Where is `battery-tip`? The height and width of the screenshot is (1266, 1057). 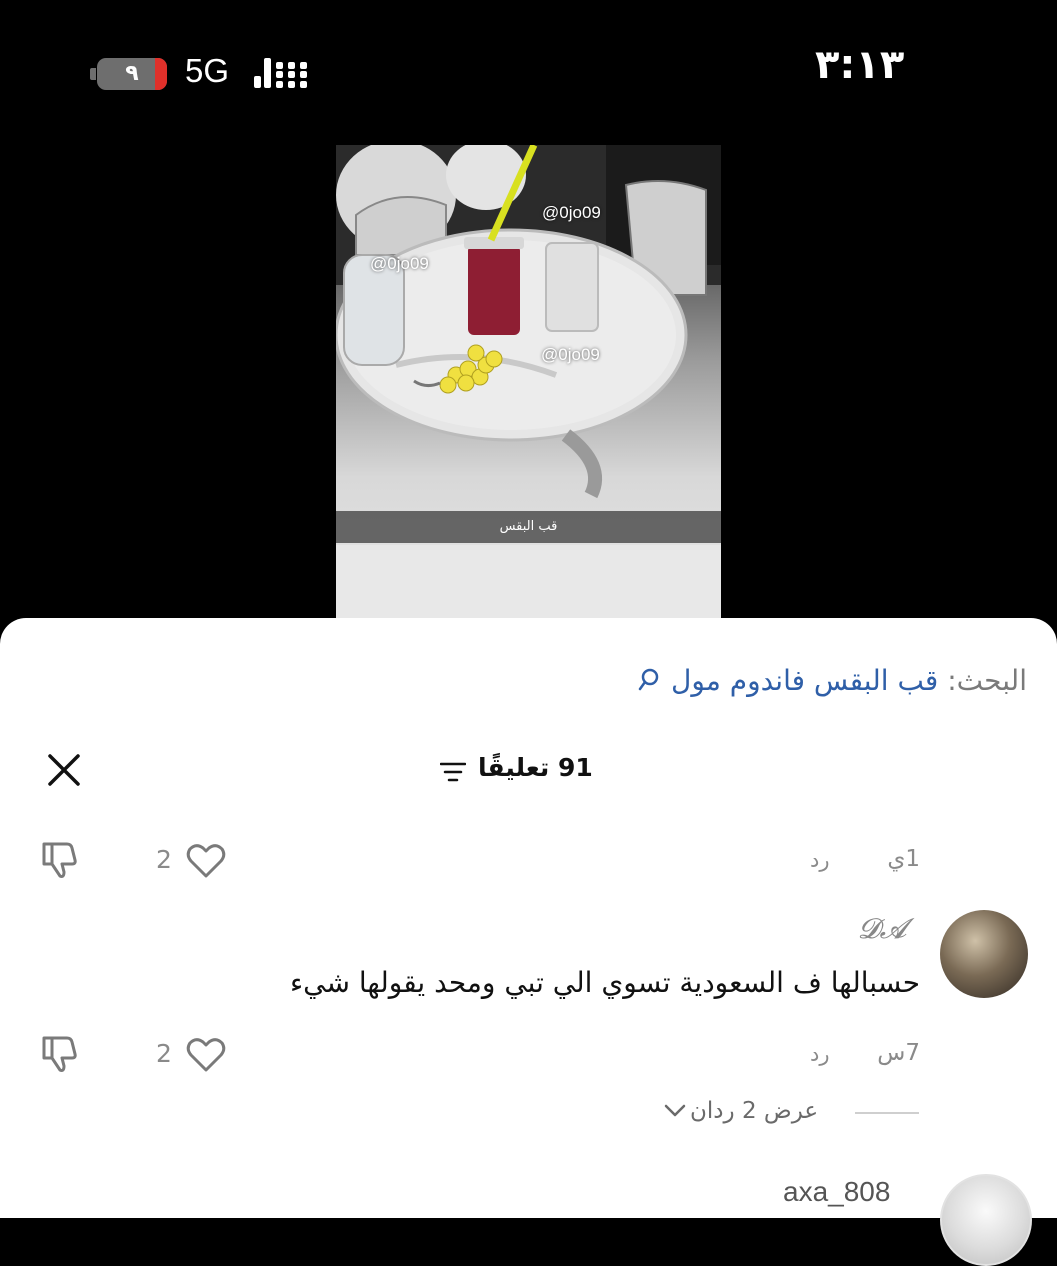 battery-tip is located at coordinates (93, 74).